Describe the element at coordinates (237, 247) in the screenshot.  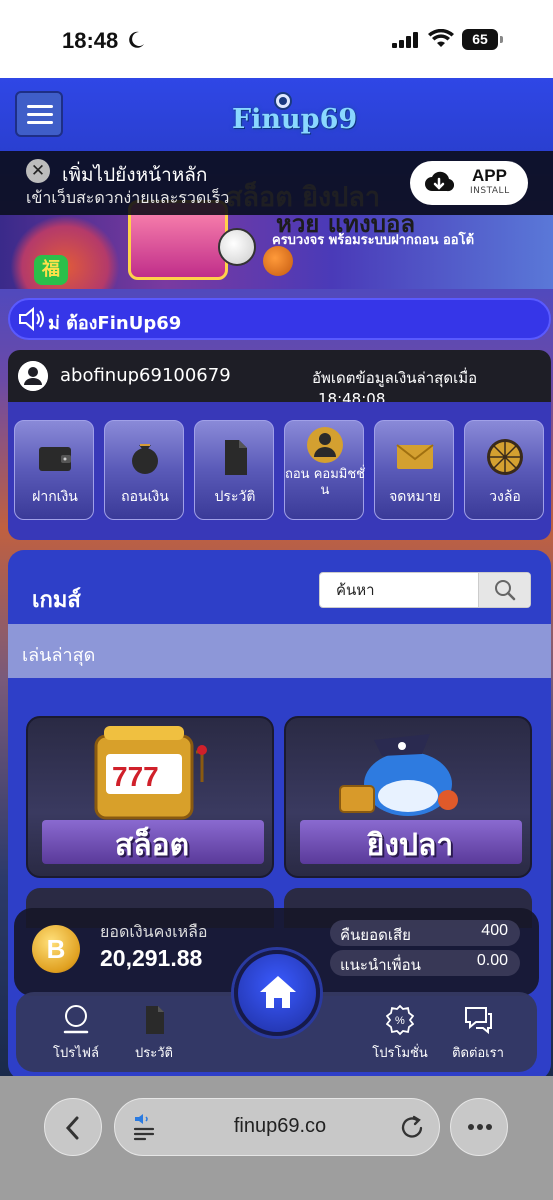
I see `soccer-ball-icon` at that location.